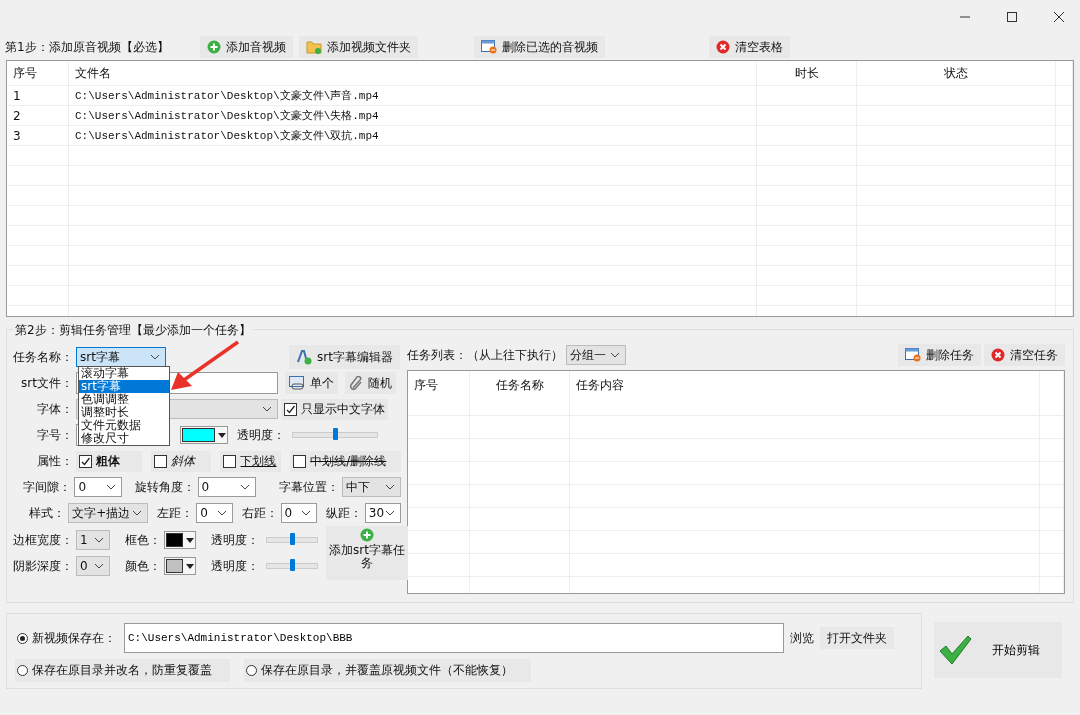 The image size is (1080, 715). What do you see at coordinates (309, 487) in the screenshot?
I see `field-label: 字幕位置：` at bounding box center [309, 487].